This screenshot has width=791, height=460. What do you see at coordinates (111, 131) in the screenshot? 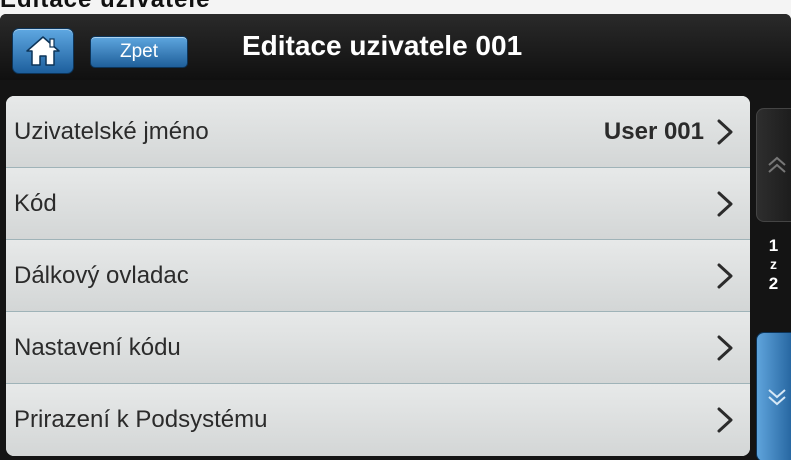
I see `list-item-label: Uzivatelské jméno` at bounding box center [111, 131].